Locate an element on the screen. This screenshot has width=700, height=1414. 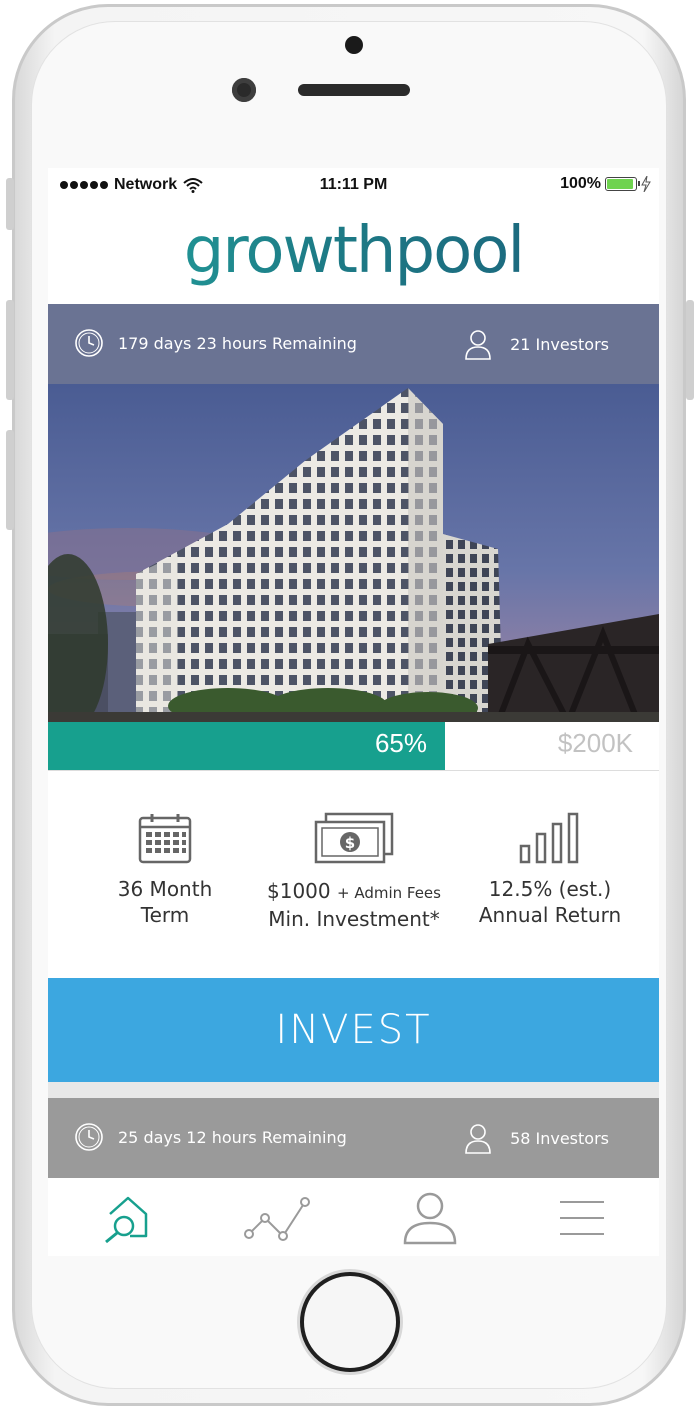
home-search-icon is located at coordinates (126, 1220).